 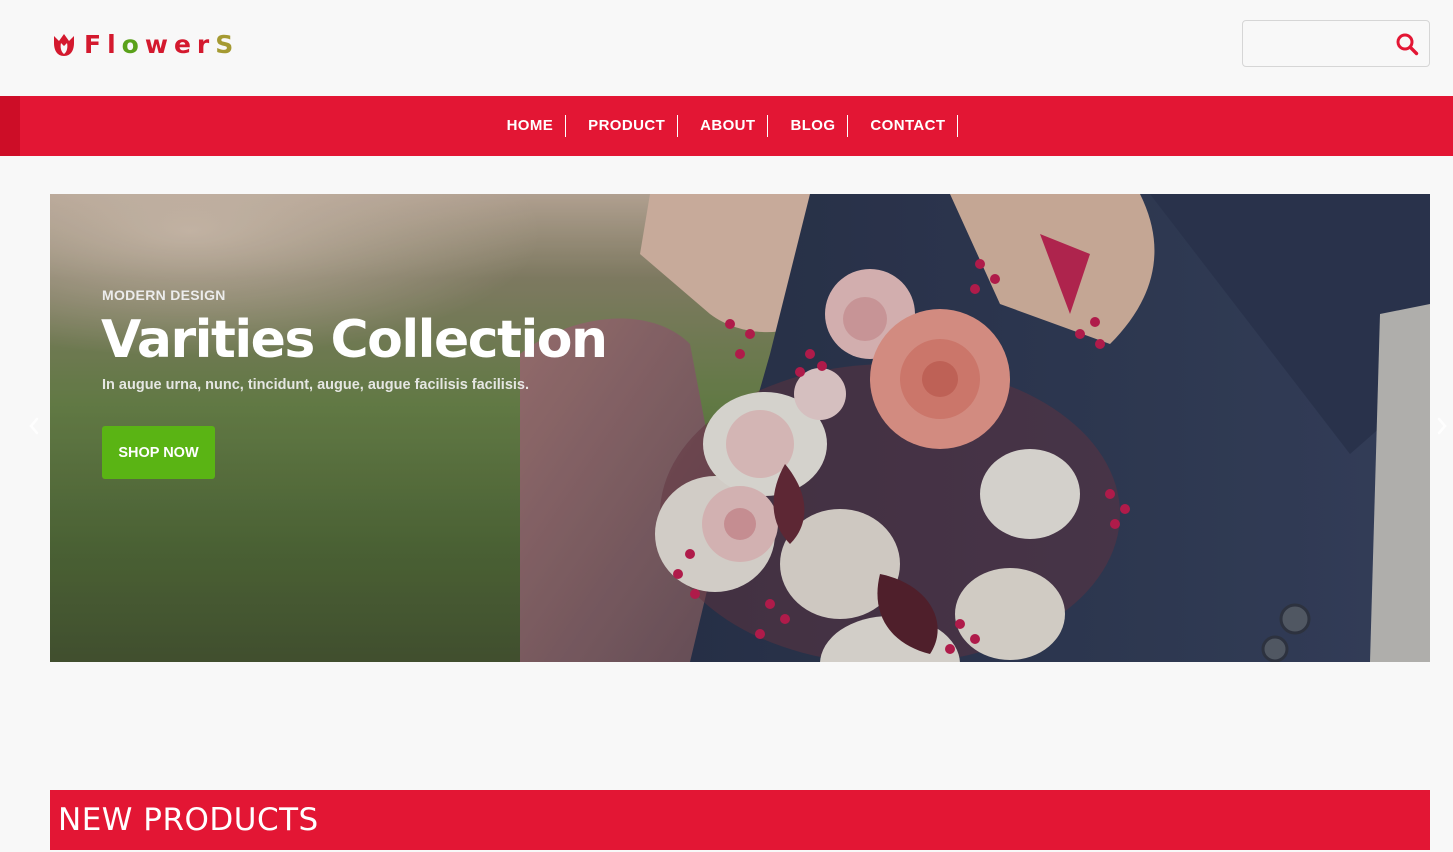 What do you see at coordinates (159, 44) in the screenshot?
I see `logo-letter: w` at bounding box center [159, 44].